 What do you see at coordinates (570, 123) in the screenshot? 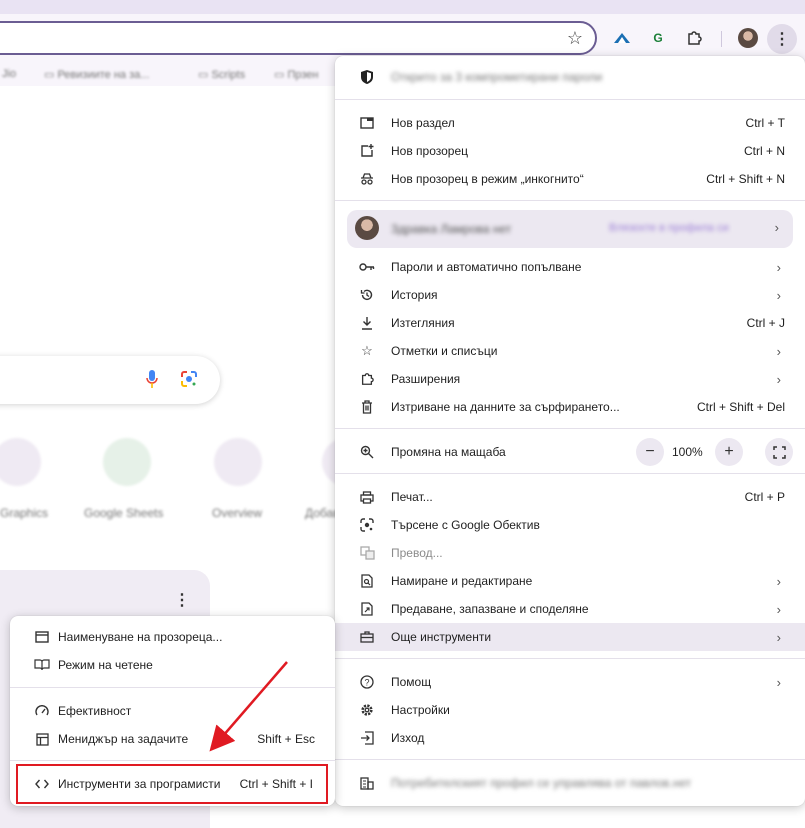
I see `menu-item-new-tab: Нов раздел Ctrl + T` at bounding box center [570, 123].